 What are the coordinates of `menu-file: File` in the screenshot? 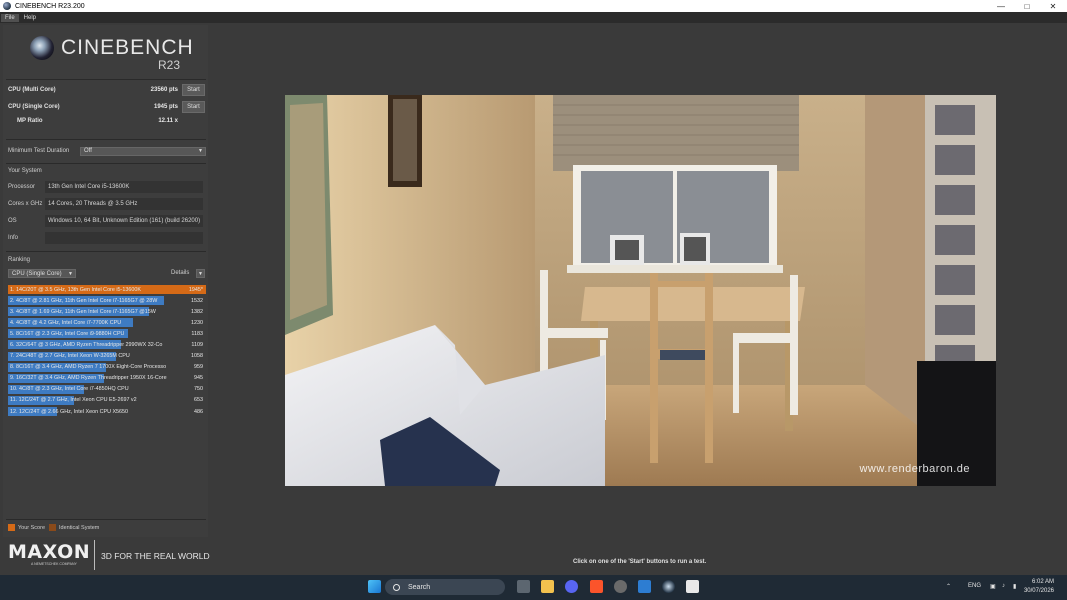 It's located at (10, 17).